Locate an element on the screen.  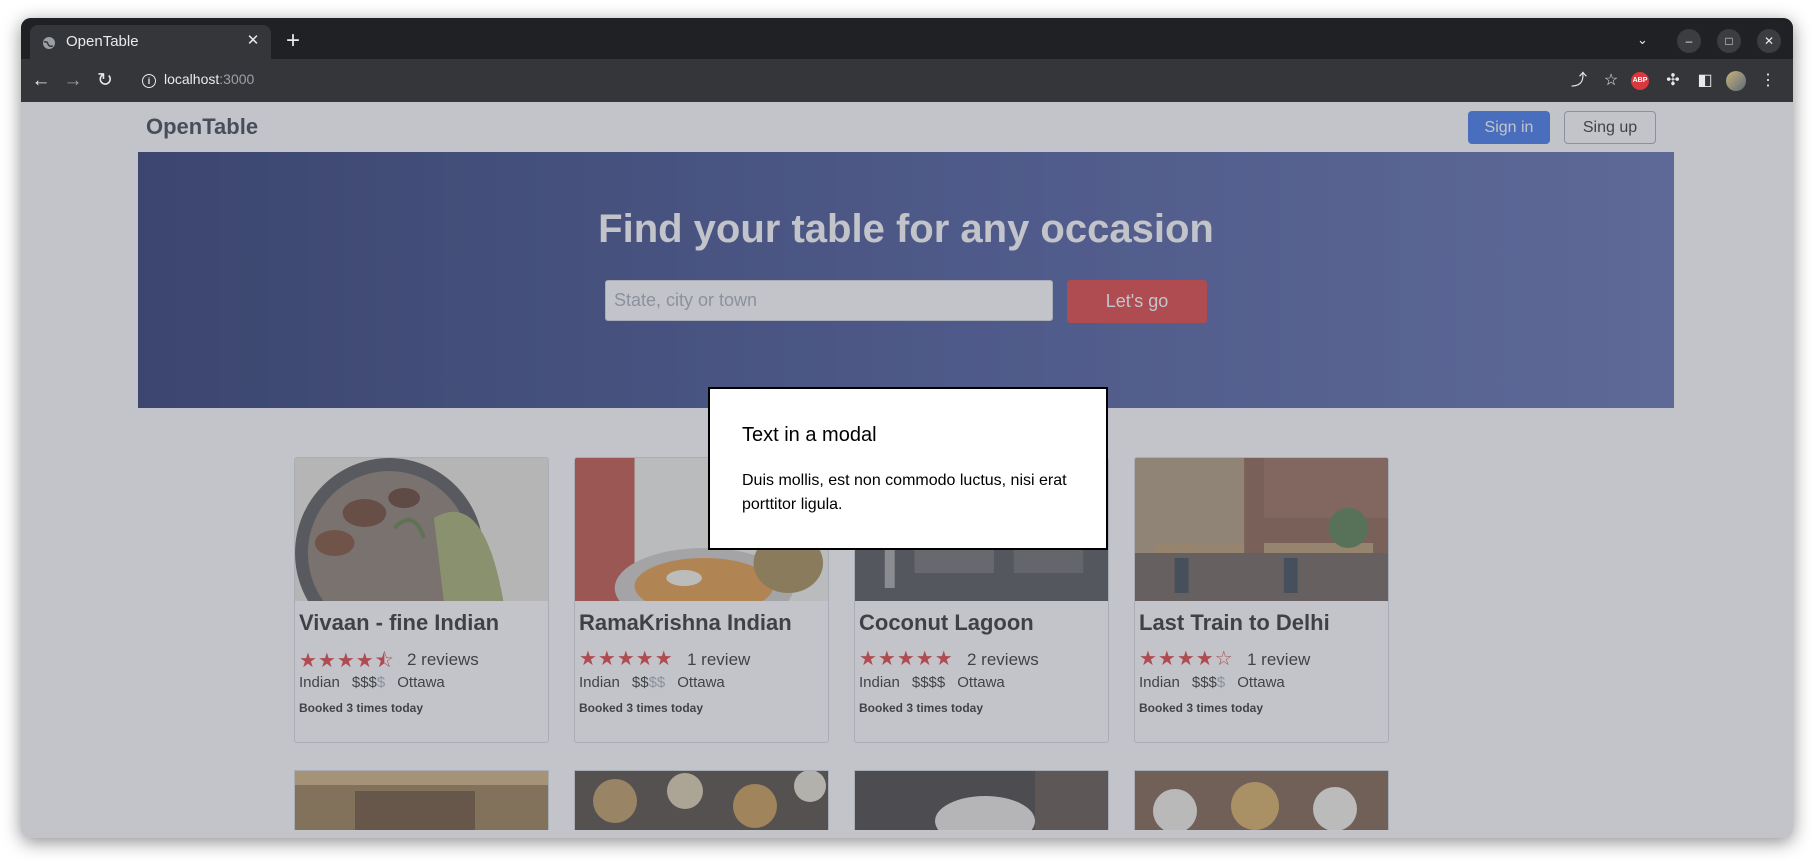
close-tab-icon: ✕ is located at coordinates (253, 41).